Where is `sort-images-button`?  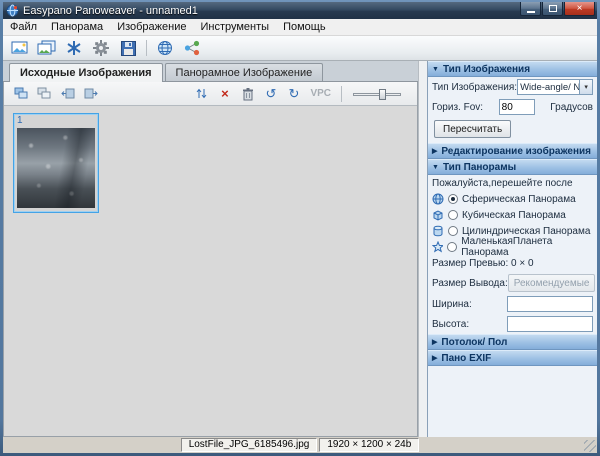
sort-images-button is located at coordinates (201, 94).